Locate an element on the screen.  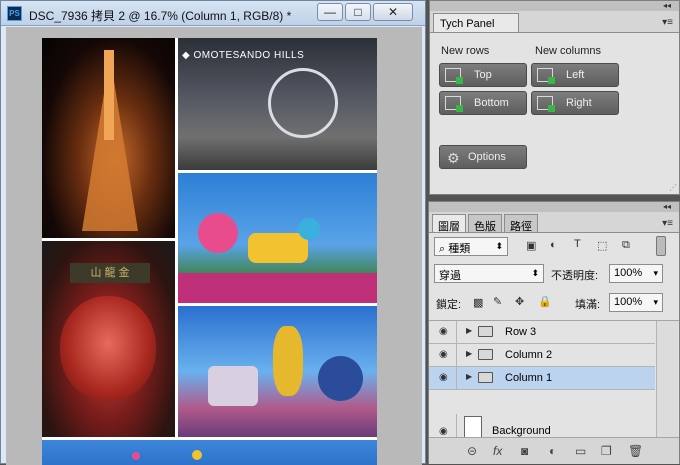
lock-pixels-icon: ✎ is located at coordinates (497, 301).